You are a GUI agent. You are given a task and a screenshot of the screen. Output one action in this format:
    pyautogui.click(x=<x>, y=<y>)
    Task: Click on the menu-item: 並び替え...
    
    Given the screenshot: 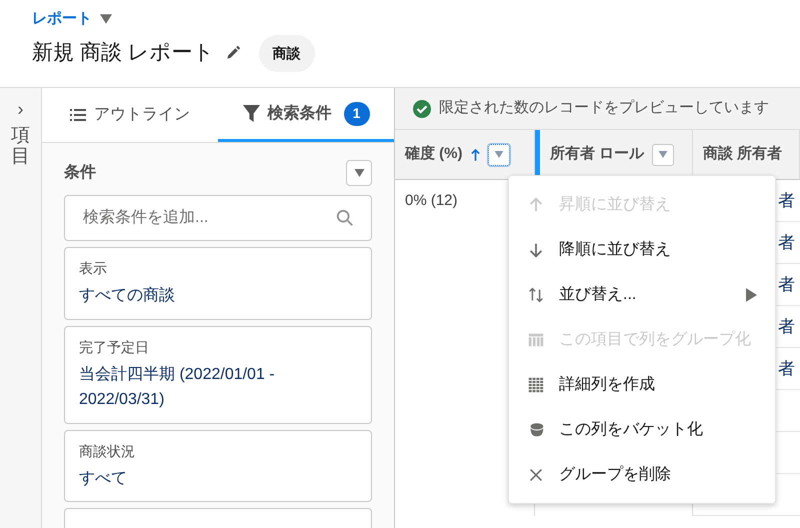 What is the action you would take?
    pyautogui.click(x=642, y=294)
    